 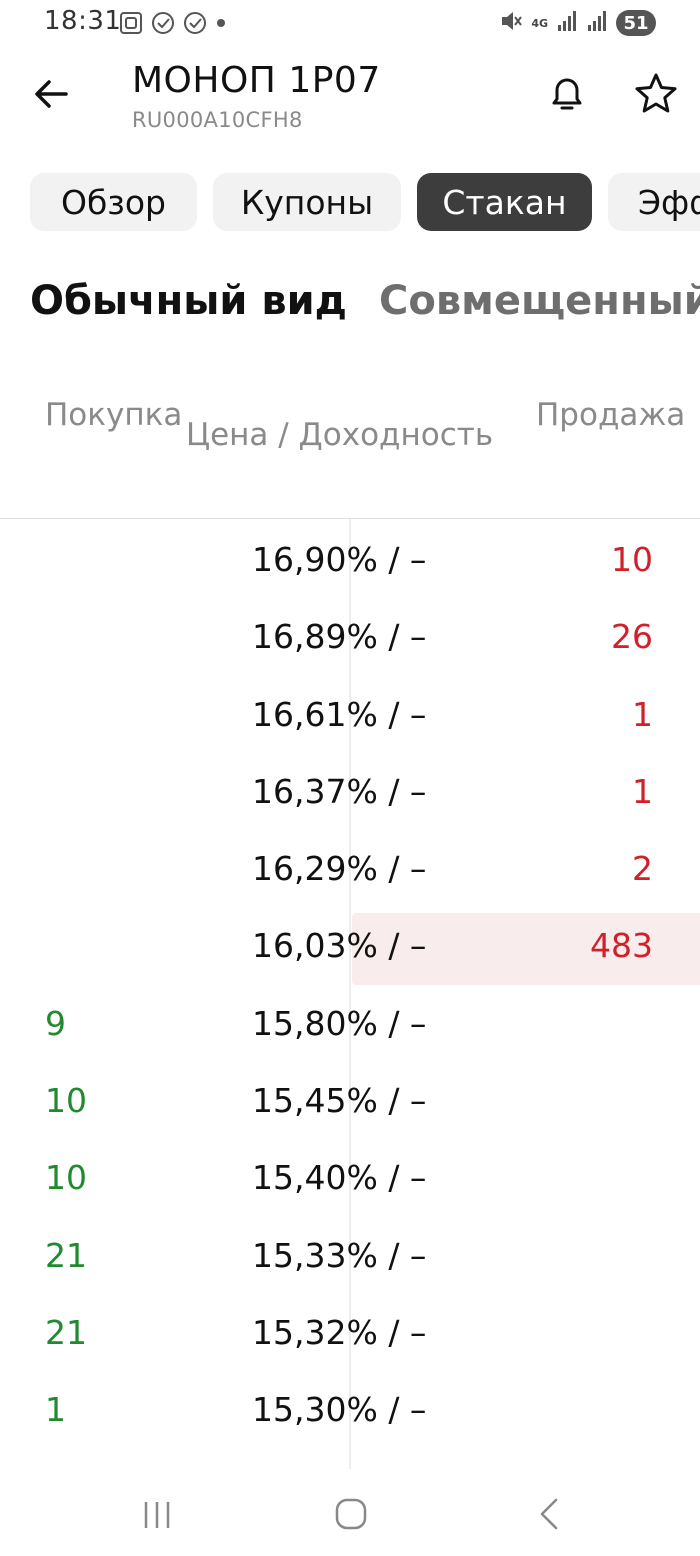 I want to click on chevron-left-icon, so click(x=549, y=1514).